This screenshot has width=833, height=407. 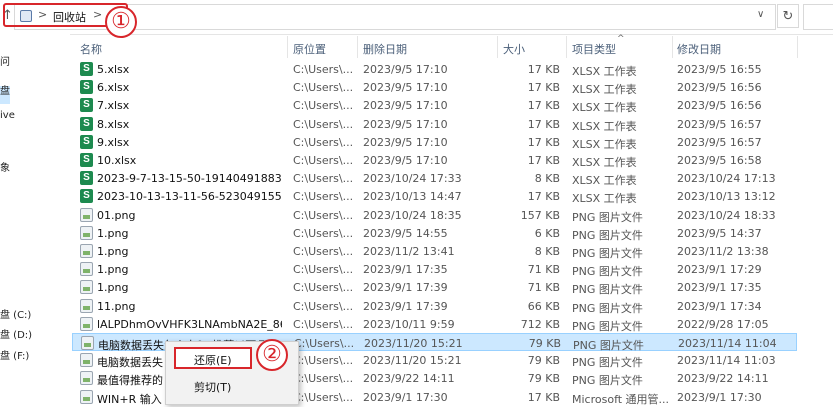 What do you see at coordinates (69, 17) in the screenshot?
I see `breadcrumb-recycle-bin: 回收站` at bounding box center [69, 17].